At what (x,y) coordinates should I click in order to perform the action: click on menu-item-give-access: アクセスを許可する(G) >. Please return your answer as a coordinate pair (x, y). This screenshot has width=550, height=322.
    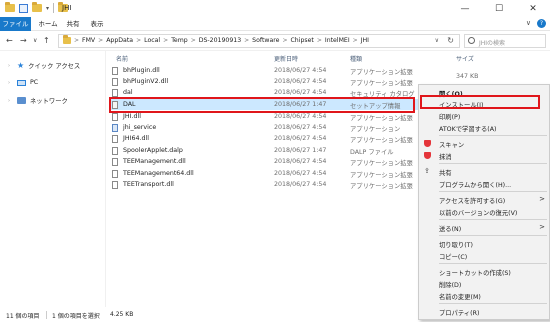
    Looking at the image, I should click on (484, 199).